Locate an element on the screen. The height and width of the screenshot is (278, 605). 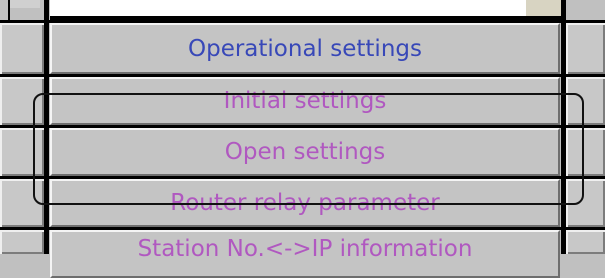
top-left-cell is located at coordinates (25, 4).